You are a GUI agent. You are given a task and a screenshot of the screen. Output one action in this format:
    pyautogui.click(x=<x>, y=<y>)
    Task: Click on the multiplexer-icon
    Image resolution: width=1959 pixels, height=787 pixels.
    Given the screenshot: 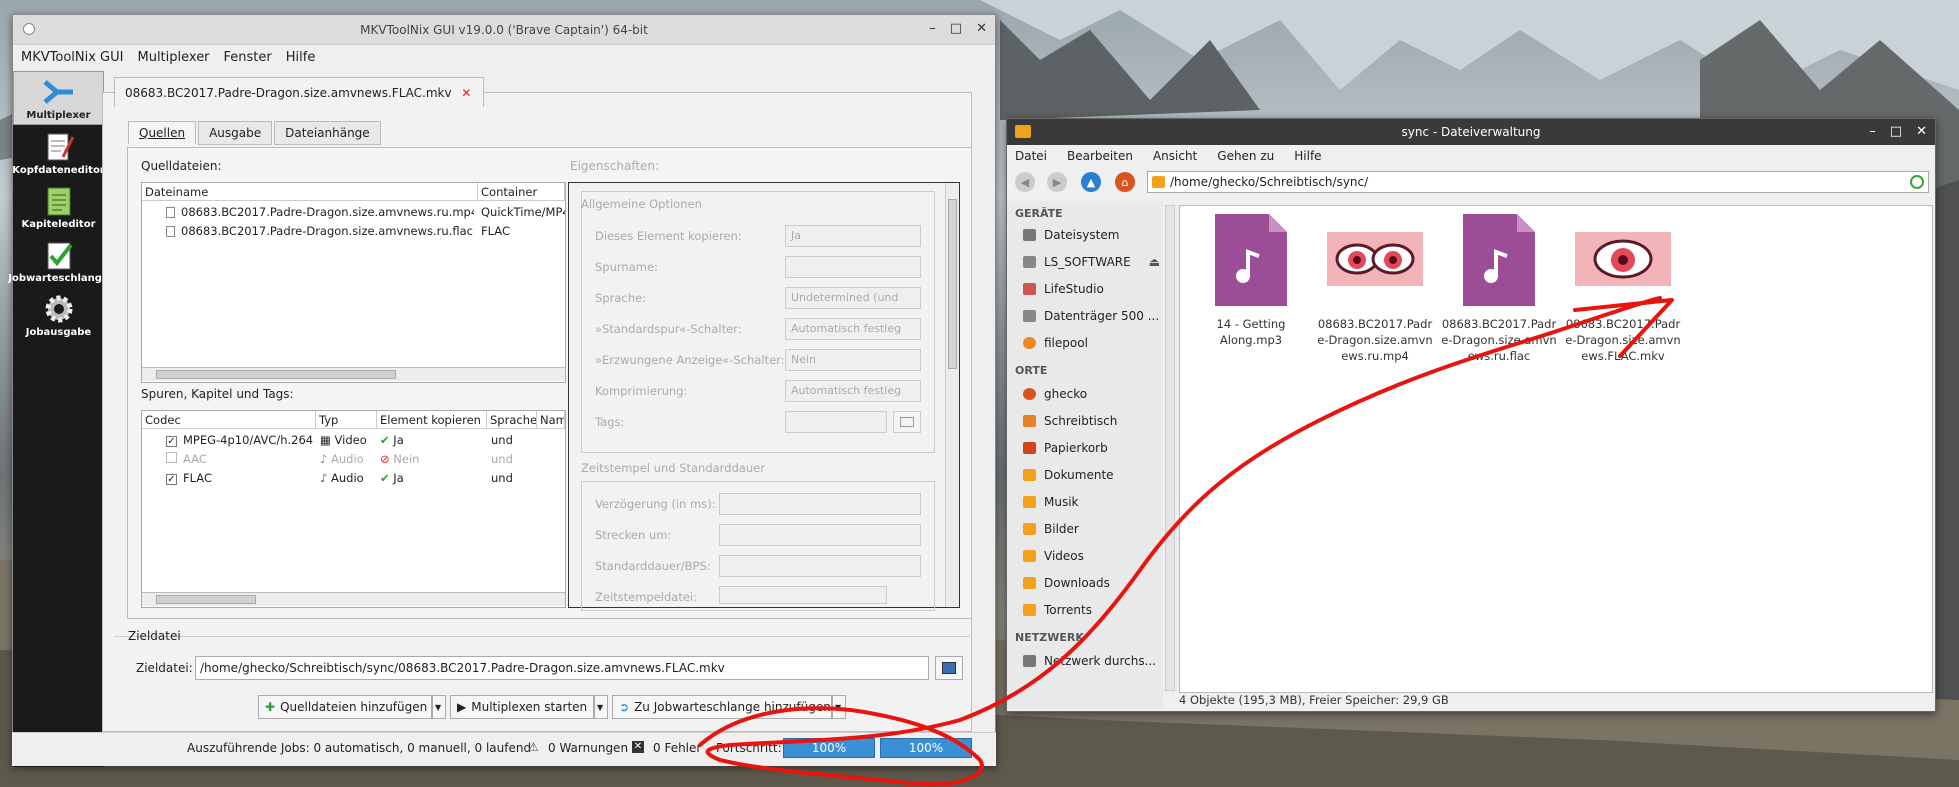 What is the action you would take?
    pyautogui.click(x=57, y=92)
    